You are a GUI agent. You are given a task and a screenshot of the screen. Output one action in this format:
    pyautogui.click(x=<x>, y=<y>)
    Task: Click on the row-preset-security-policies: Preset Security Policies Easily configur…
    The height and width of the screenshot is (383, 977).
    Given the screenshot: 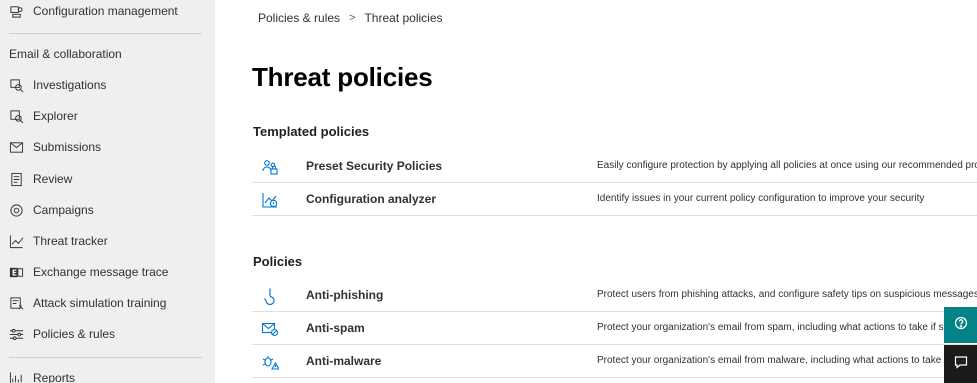 What is the action you would take?
    pyautogui.click(x=614, y=166)
    